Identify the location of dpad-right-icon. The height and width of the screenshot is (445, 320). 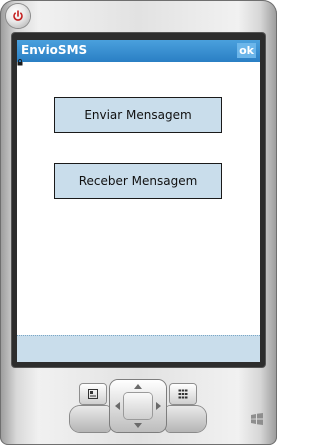
(158, 406).